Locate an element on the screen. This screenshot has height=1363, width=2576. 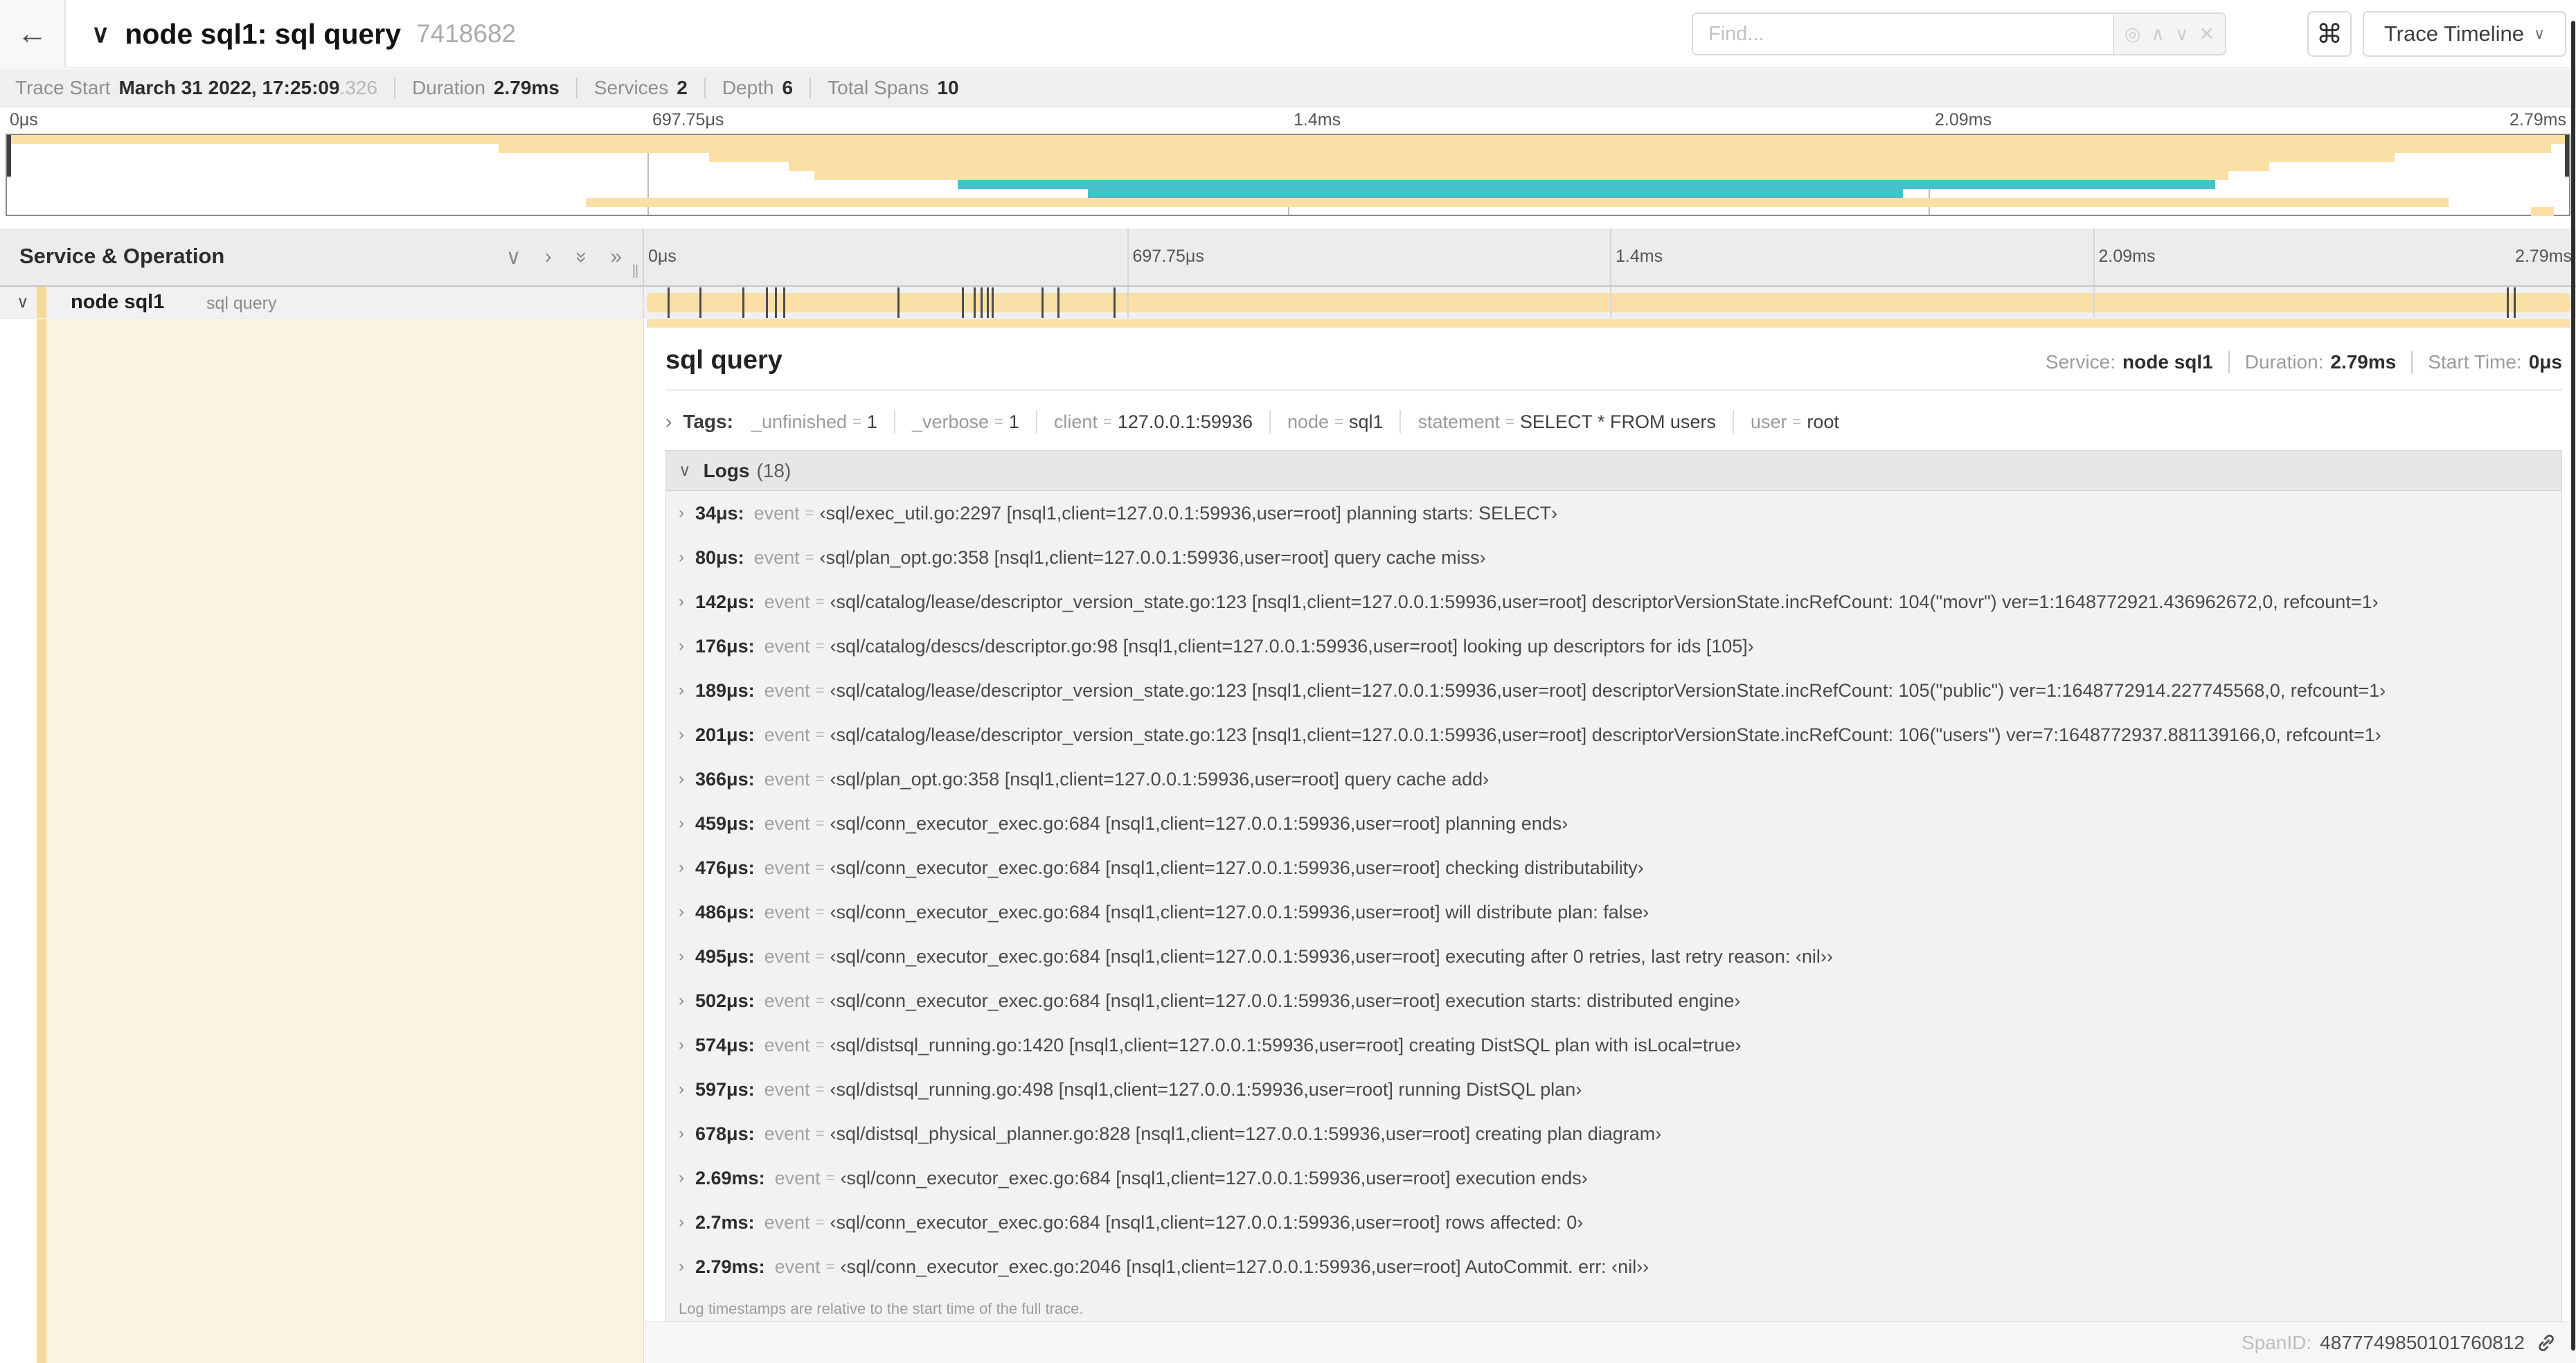
tag-key: statement is located at coordinates (1459, 422).